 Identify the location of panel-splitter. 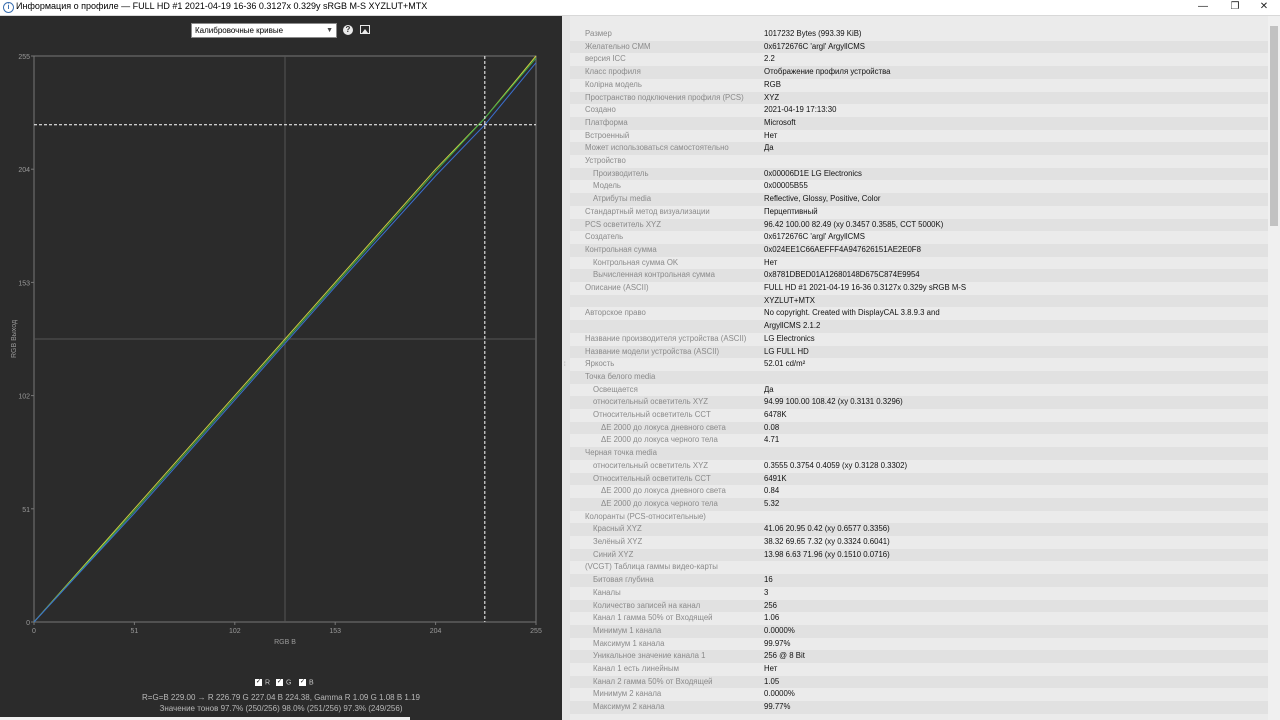
(566, 368).